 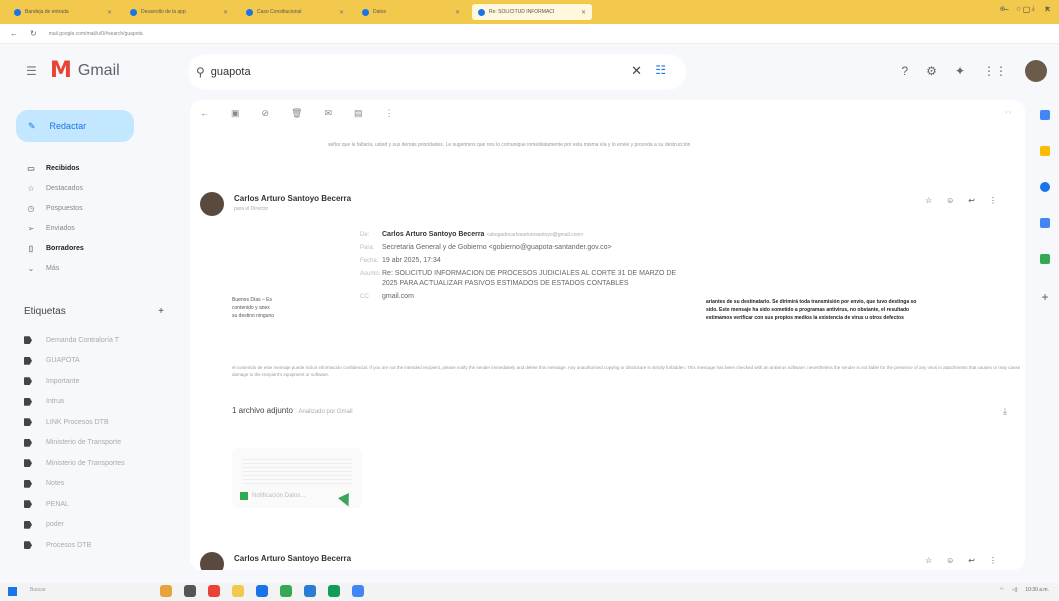 I want to click on label-item: Ministerio de Transporte, so click(x=99, y=443).